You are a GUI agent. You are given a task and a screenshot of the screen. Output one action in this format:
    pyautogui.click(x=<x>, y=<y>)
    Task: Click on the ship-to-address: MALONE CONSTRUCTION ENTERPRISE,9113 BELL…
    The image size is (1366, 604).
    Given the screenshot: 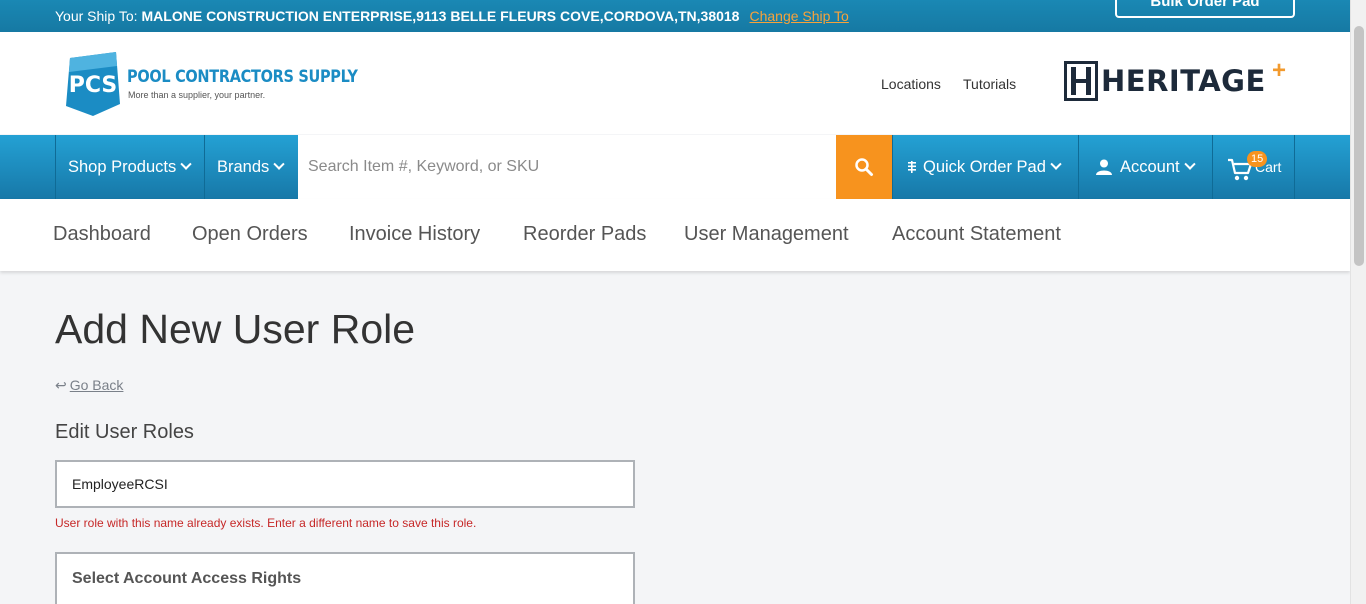 What is the action you would take?
    pyautogui.click(x=440, y=16)
    